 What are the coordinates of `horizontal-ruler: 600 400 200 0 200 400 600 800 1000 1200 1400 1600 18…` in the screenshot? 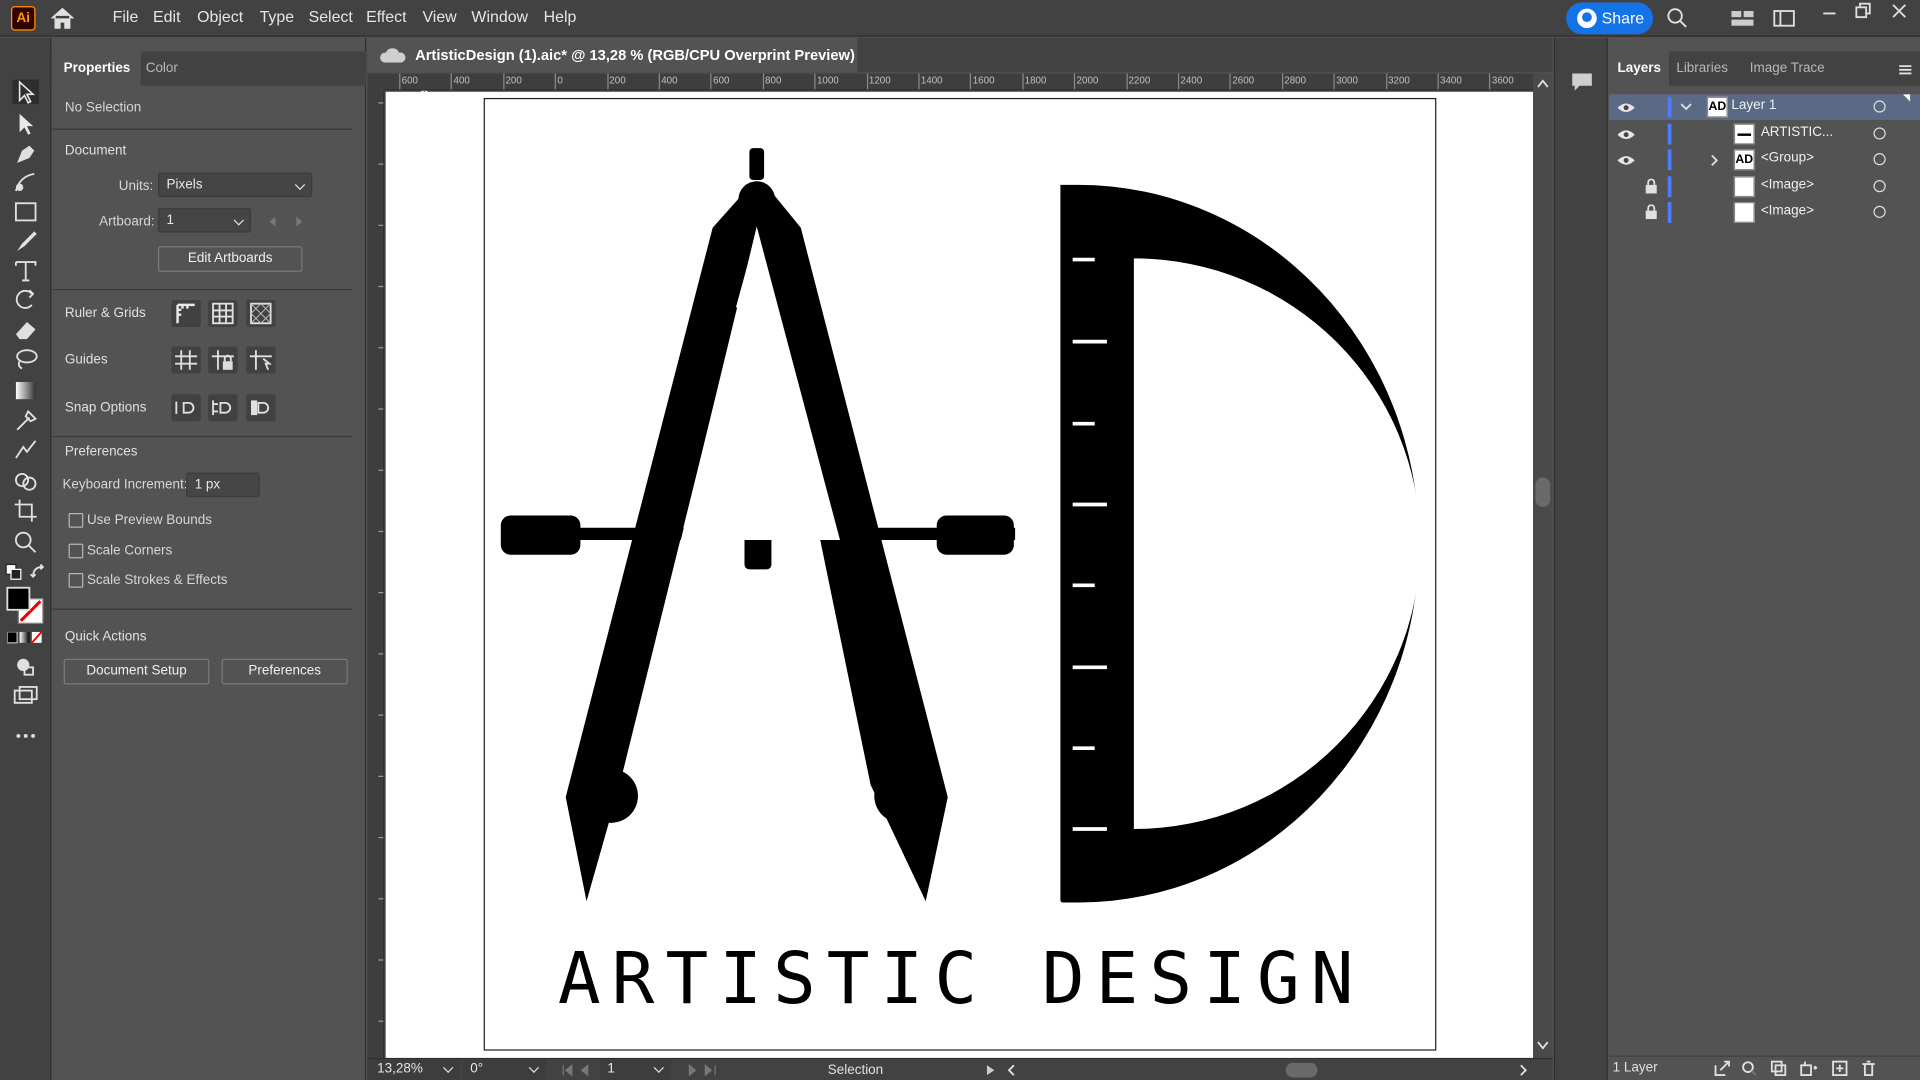 It's located at (959, 82).